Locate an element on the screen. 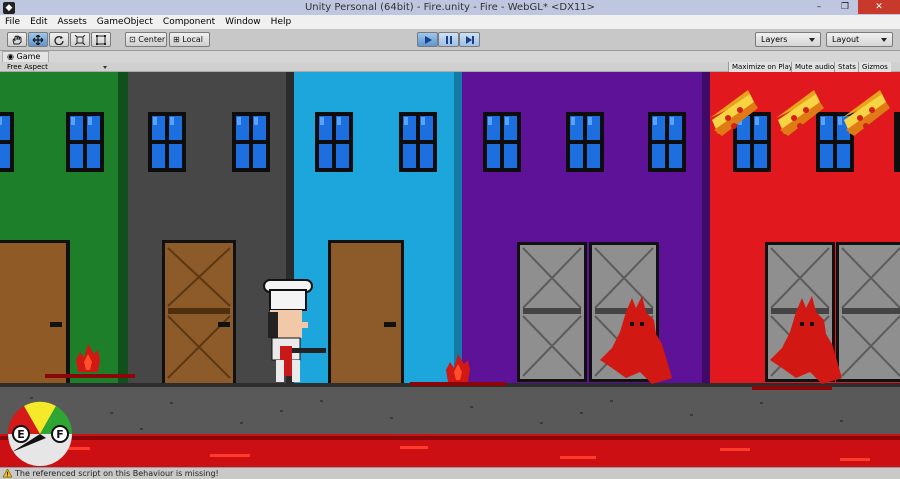 The height and width of the screenshot is (479, 900). fuel-gauge: E F is located at coordinates (40, 433).